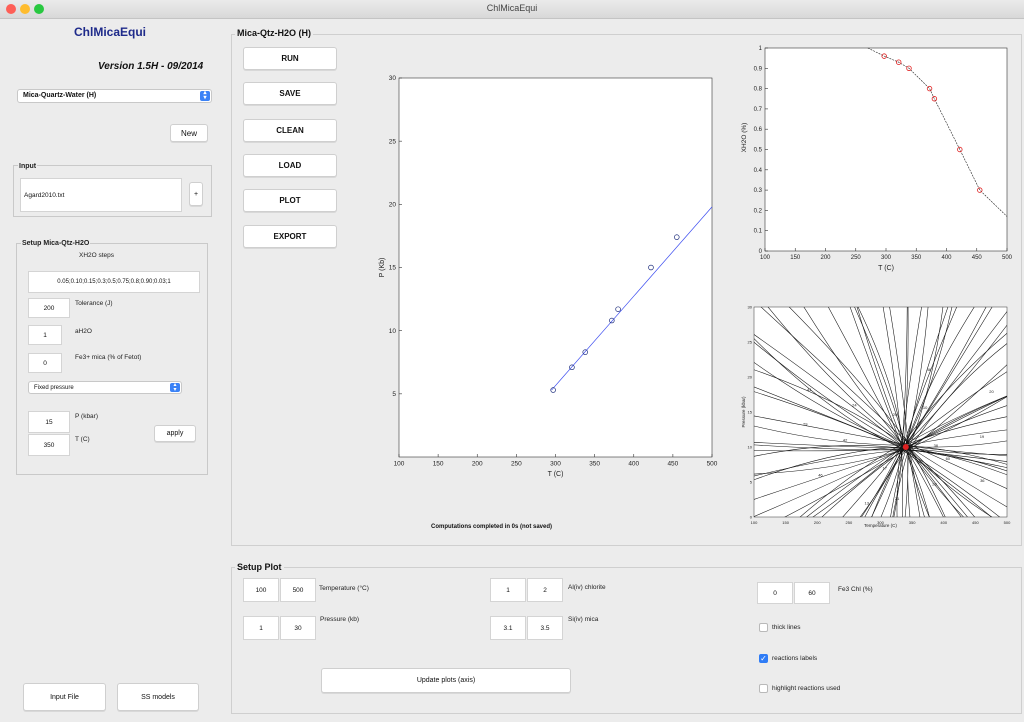  What do you see at coordinates (897, 498) in the screenshot?
I see `reaction-label: 21` at bounding box center [897, 498].